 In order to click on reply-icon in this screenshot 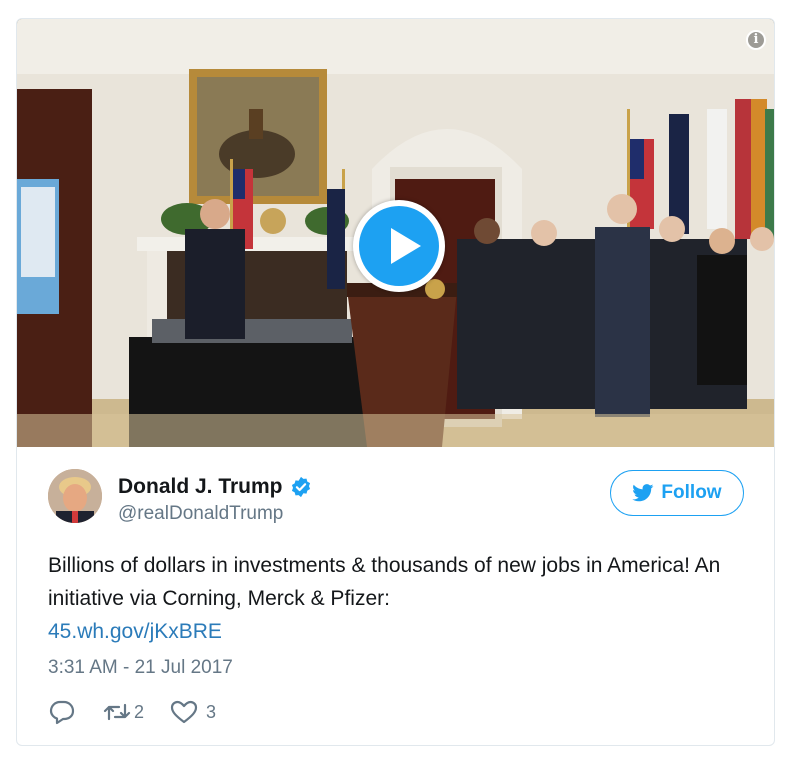, I will do `click(62, 712)`.